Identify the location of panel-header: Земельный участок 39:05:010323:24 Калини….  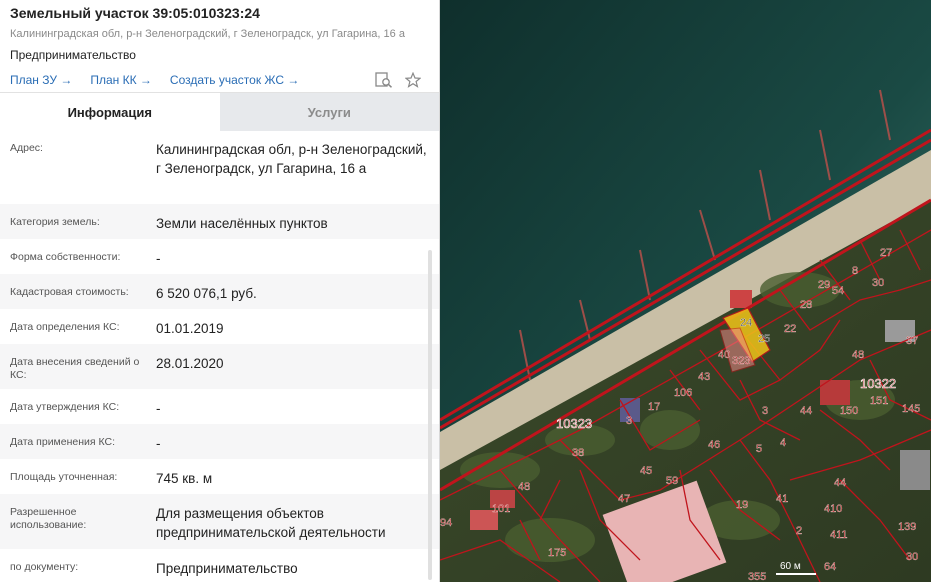
(219, 44).